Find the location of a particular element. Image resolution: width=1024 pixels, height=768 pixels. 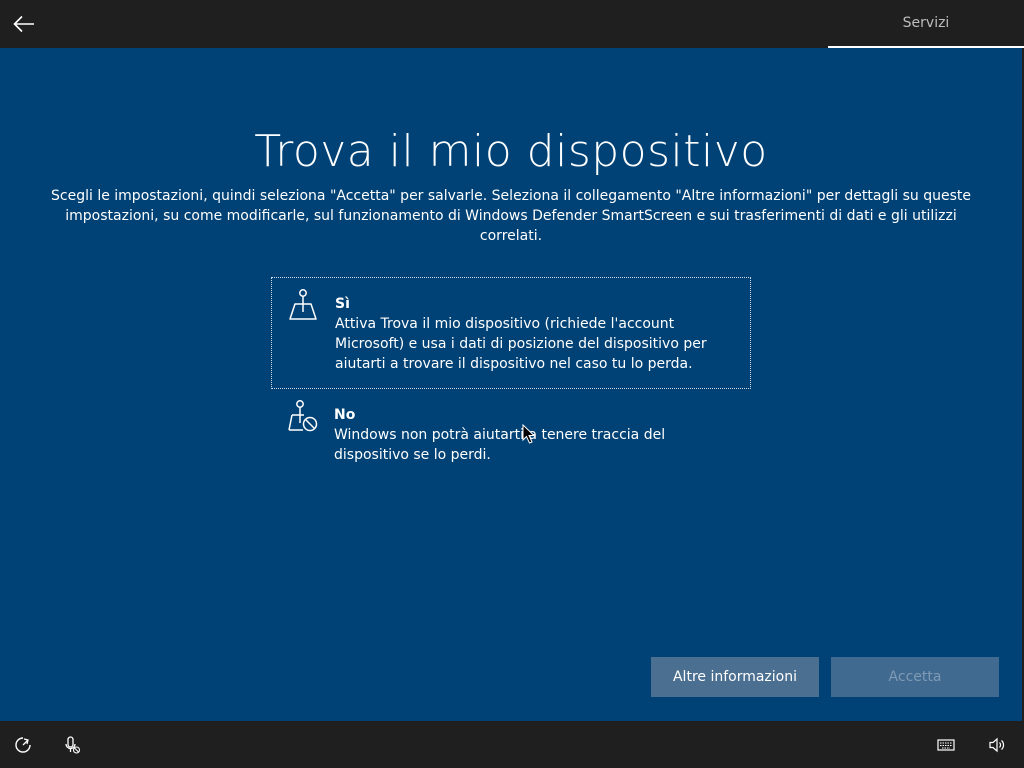

option-yes-title: Sì is located at coordinates (342, 304).